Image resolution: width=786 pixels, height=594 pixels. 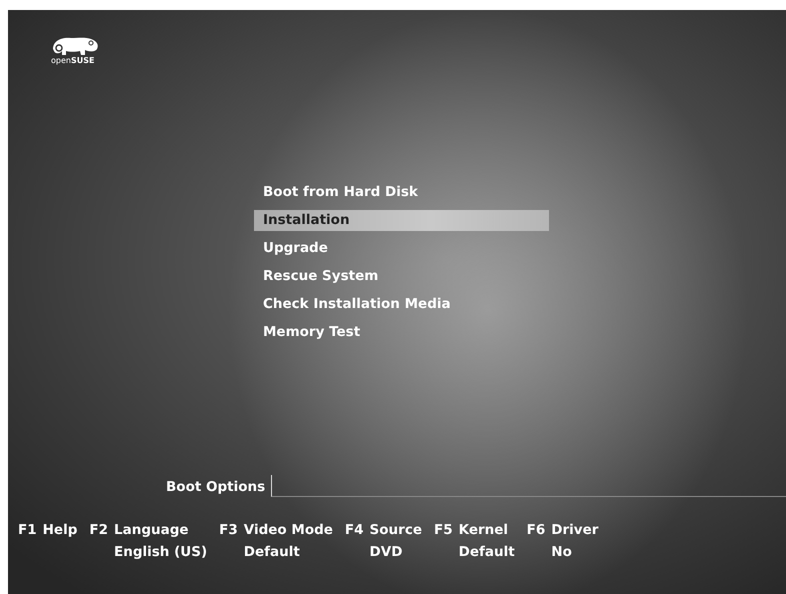 What do you see at coordinates (562, 552) in the screenshot?
I see `function-key-value: No` at bounding box center [562, 552].